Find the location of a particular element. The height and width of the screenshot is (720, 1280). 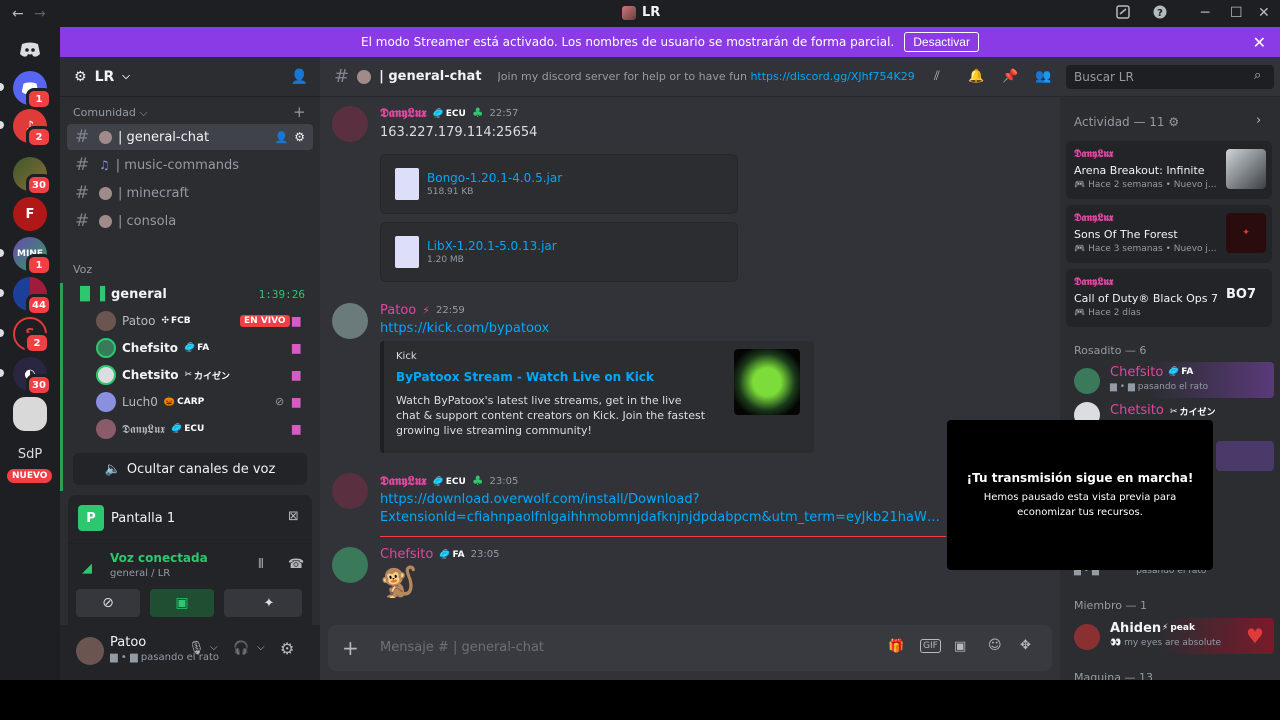

member-row: Chefsito 🥏 FA ▆ • ▆ pasando el rato is located at coordinates (1170, 380).